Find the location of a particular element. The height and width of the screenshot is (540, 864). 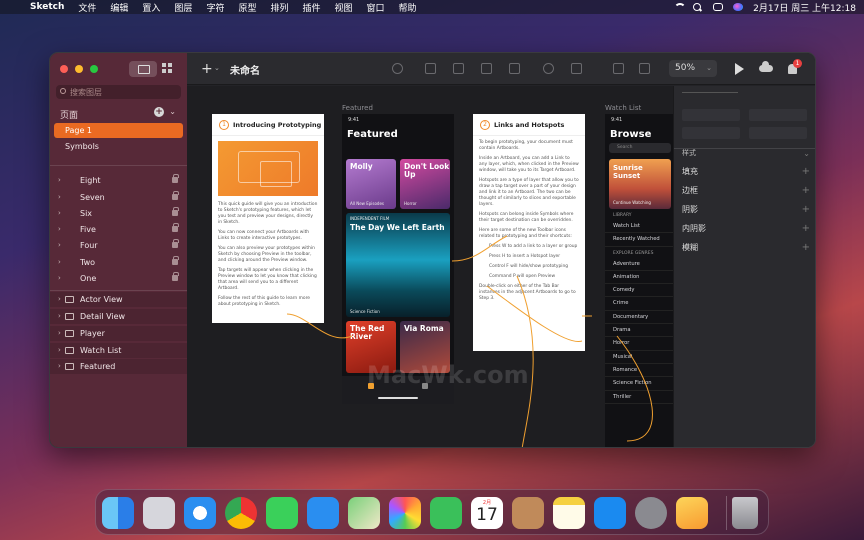

artboard-detail-view: › Detail View is located at coordinates (118, 316).